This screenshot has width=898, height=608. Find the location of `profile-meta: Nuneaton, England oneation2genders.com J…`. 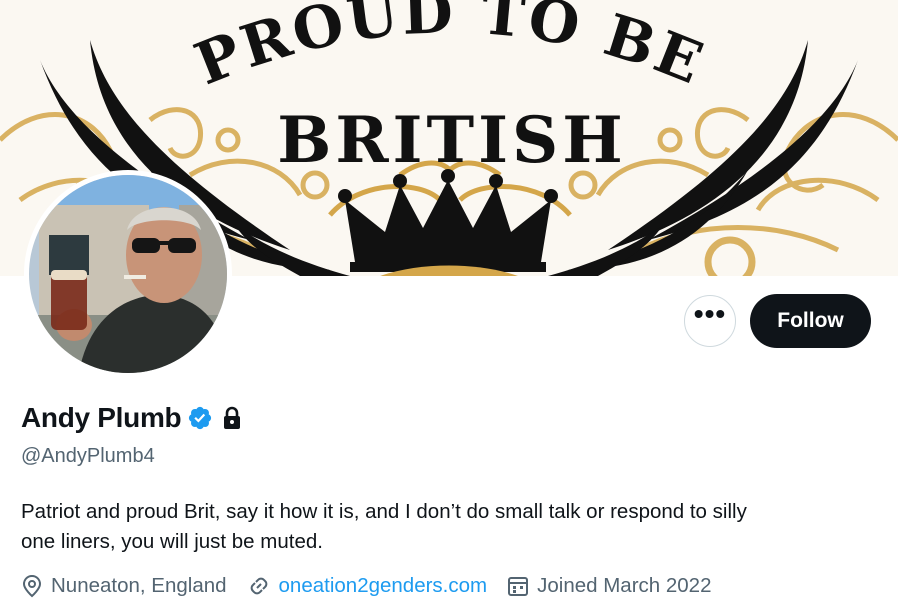

profile-meta: Nuneaton, England oneation2genders.com J… is located at coordinates (376, 586).